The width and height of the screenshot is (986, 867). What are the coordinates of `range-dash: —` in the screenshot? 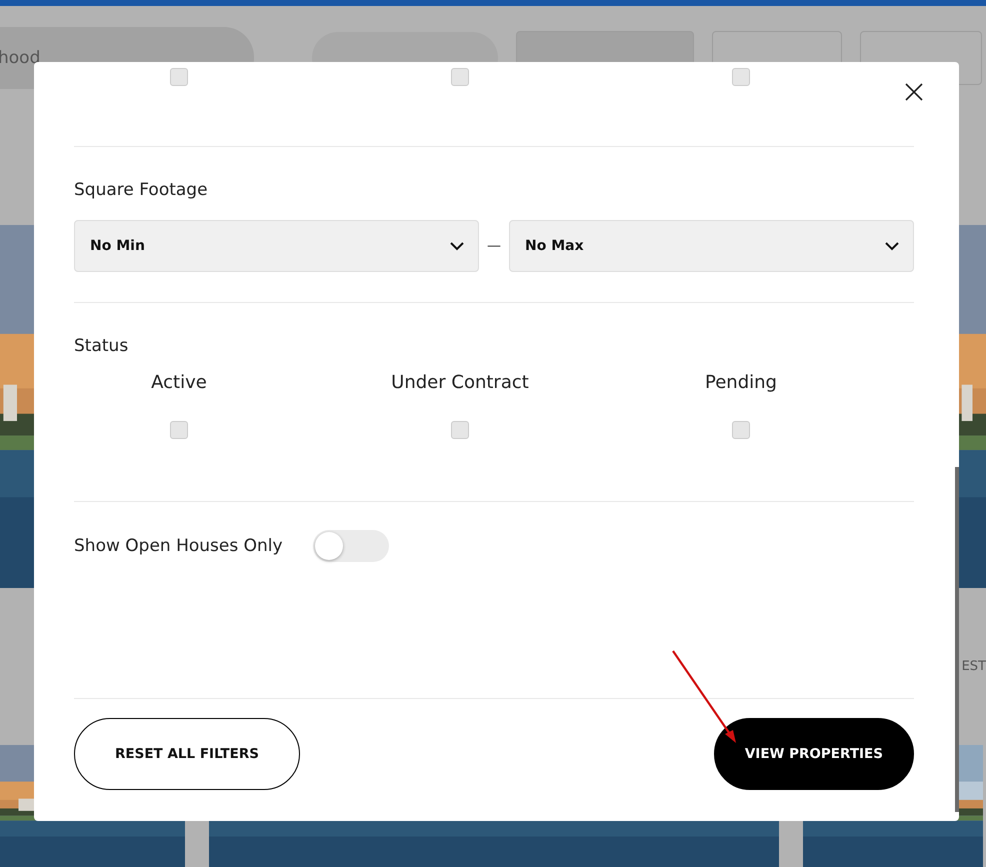 It's located at (494, 246).